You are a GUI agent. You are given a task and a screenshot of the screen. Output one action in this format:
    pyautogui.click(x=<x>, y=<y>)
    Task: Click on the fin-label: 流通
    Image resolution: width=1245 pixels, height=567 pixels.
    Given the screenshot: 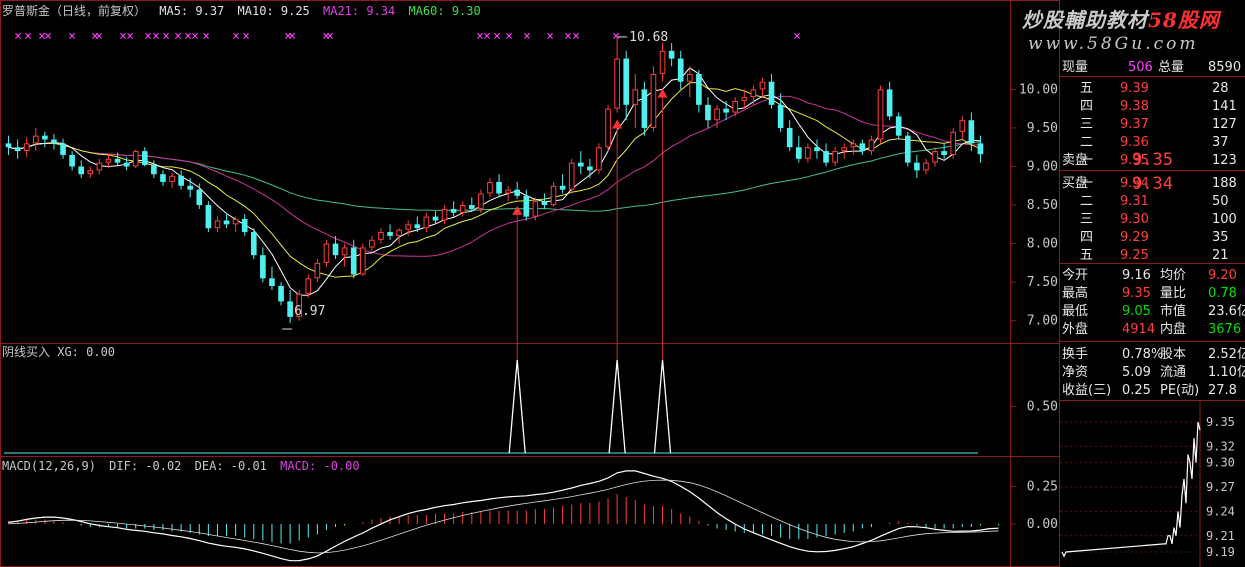 What is the action you would take?
    pyautogui.click(x=1173, y=372)
    